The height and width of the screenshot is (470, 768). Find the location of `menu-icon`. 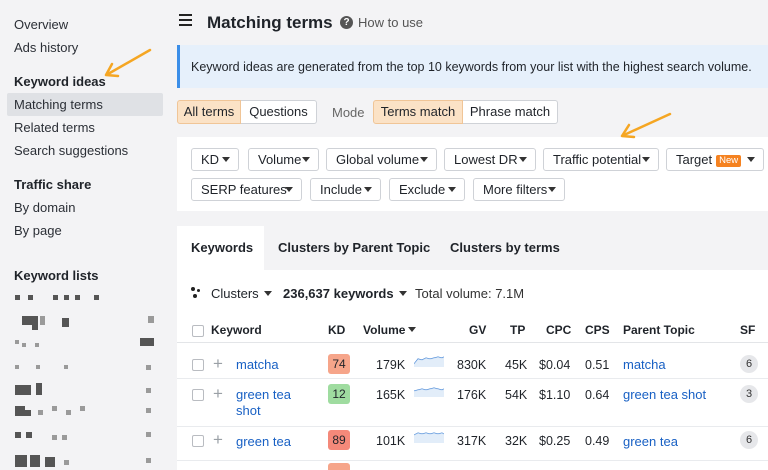

menu-icon is located at coordinates (185, 20).